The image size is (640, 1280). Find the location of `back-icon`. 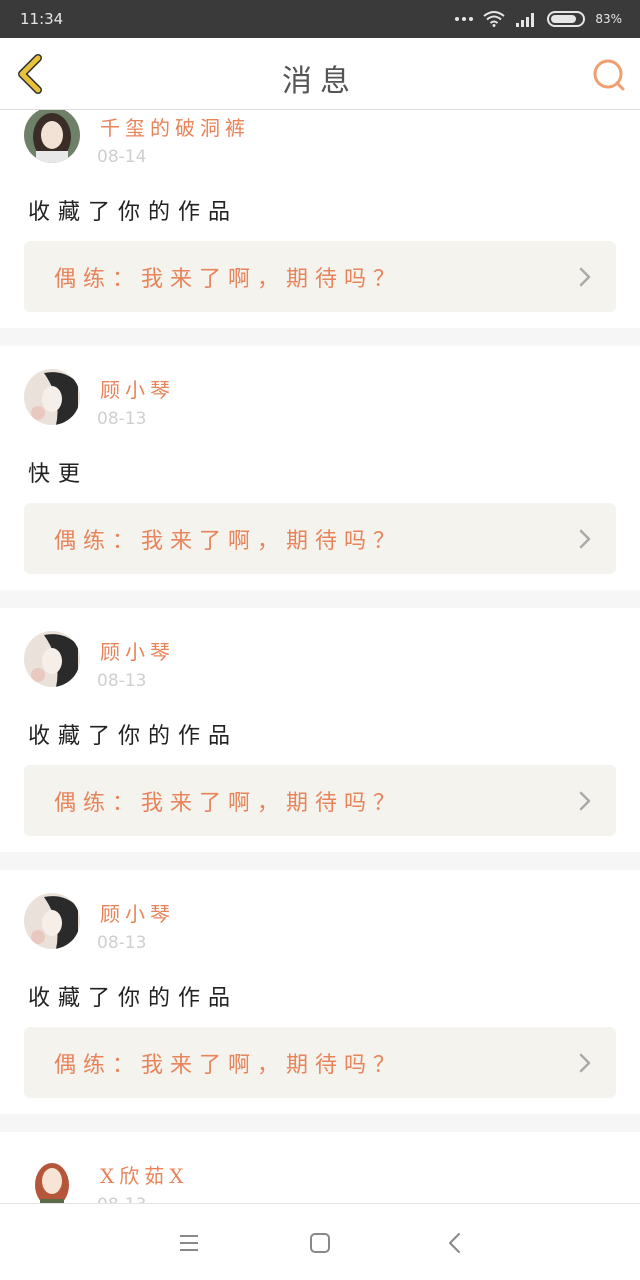

back-icon is located at coordinates (455, 1243).